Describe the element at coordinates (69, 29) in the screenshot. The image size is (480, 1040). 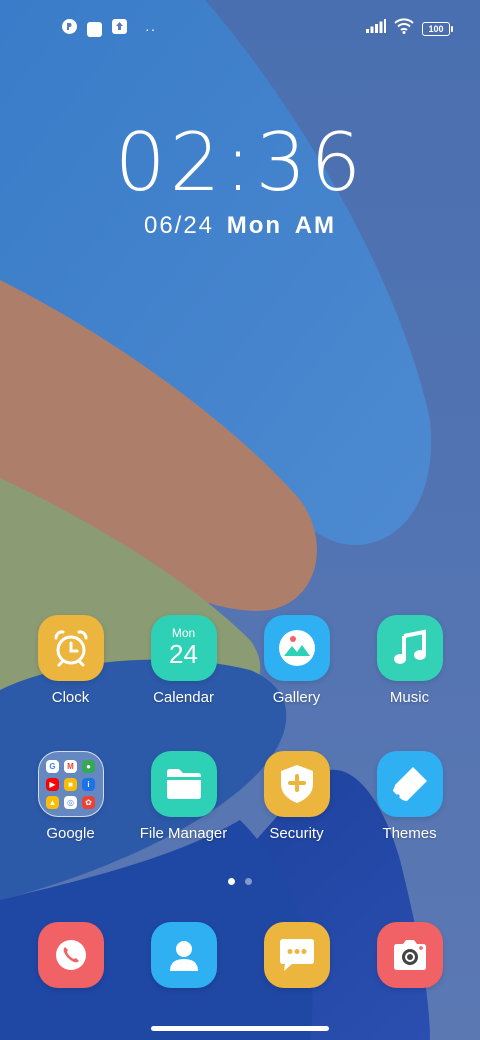
I see `notification-app-icon` at that location.